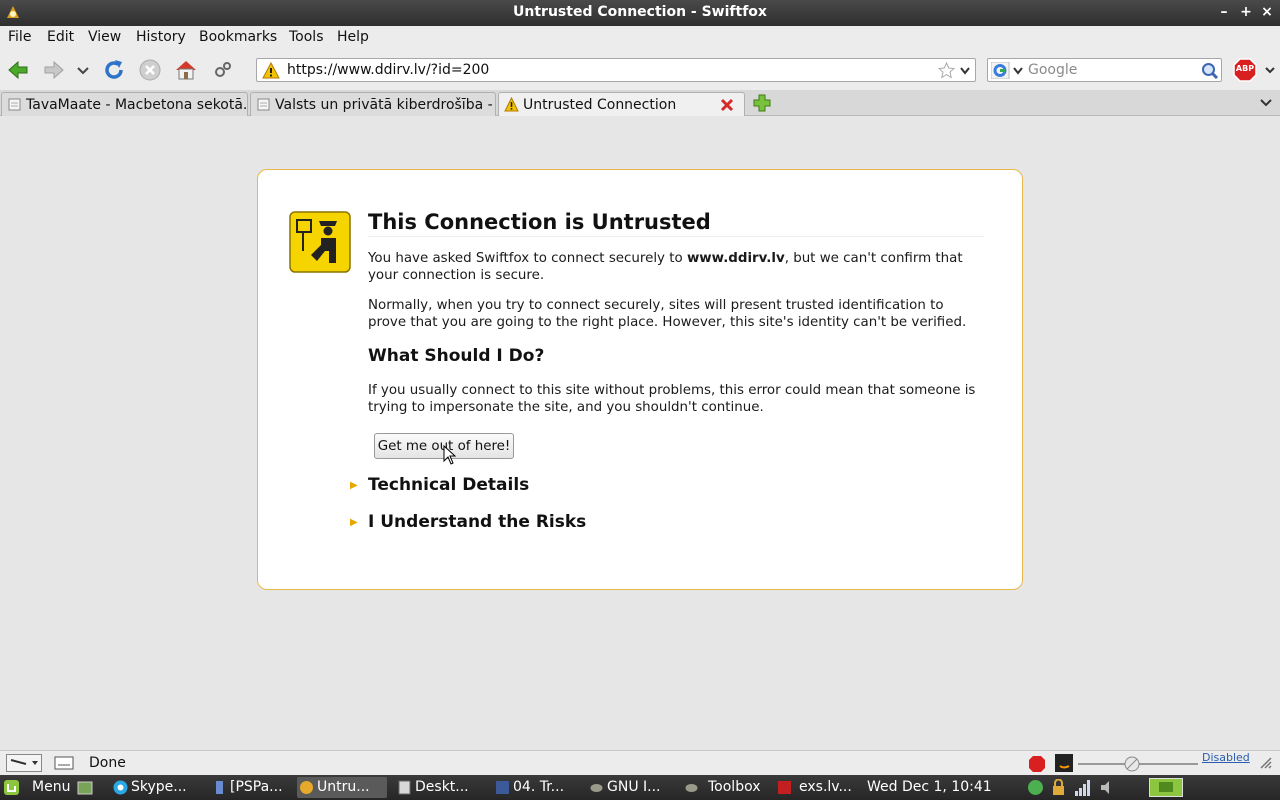 Image resolution: width=1280 pixels, height=800 pixels. I want to click on maximize-button: +, so click(1246, 12).